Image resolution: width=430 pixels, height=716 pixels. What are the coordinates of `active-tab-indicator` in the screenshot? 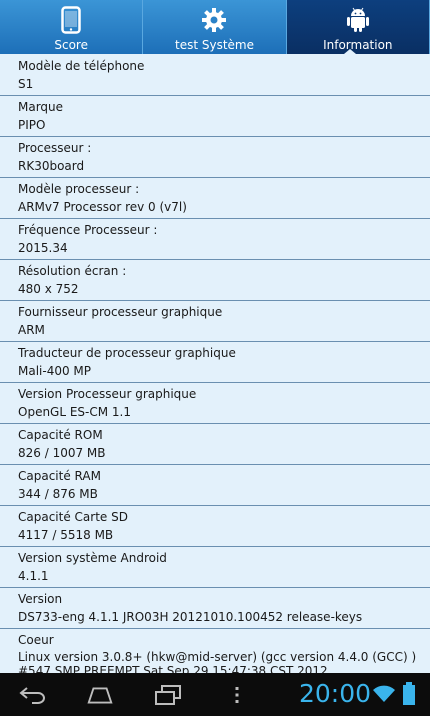 It's located at (350, 51).